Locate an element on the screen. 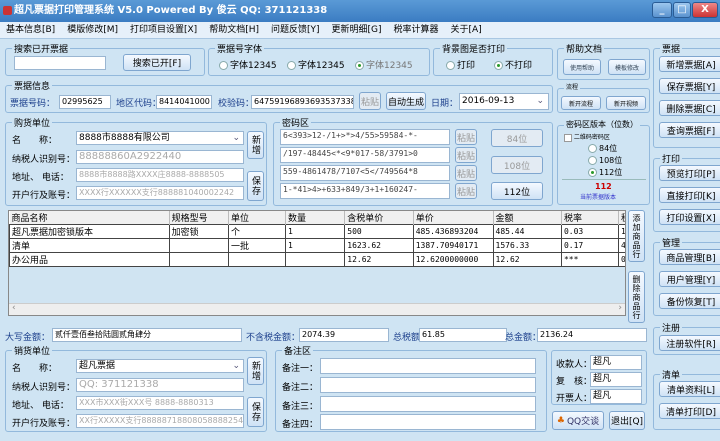  cipher-line-2: /197-48445<*<9*017-58/3791>0 is located at coordinates (365, 155).